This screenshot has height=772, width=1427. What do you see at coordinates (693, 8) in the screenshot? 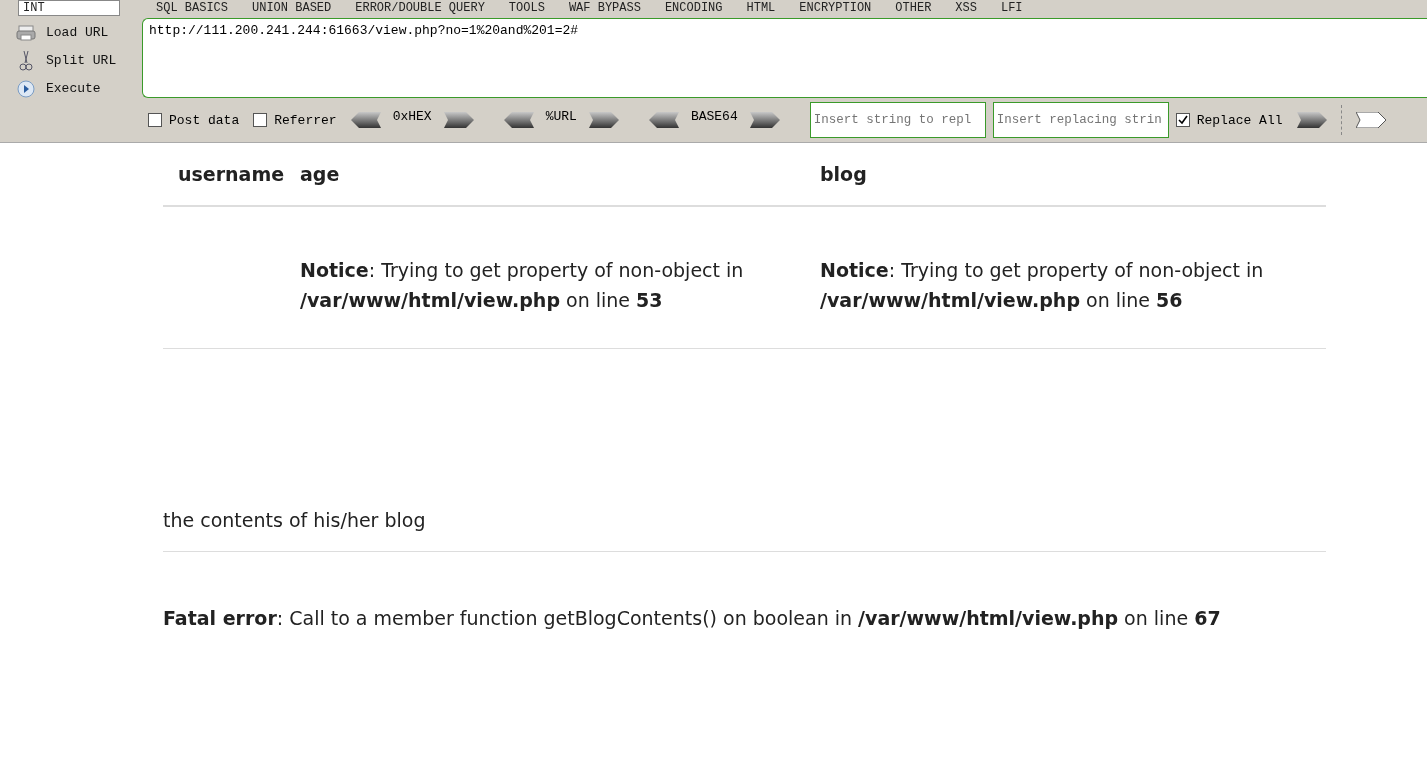
I see `menu-item: ENCODING` at bounding box center [693, 8].